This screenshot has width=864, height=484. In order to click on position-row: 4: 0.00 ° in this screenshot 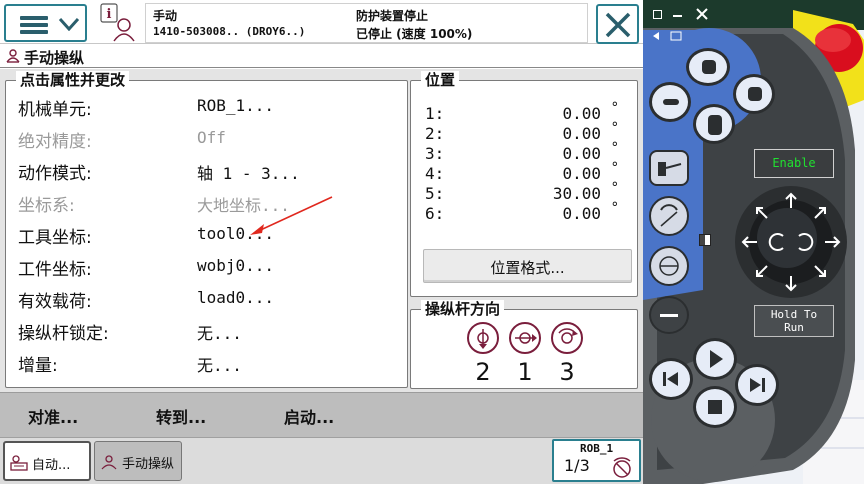, I will do `click(525, 172)`.